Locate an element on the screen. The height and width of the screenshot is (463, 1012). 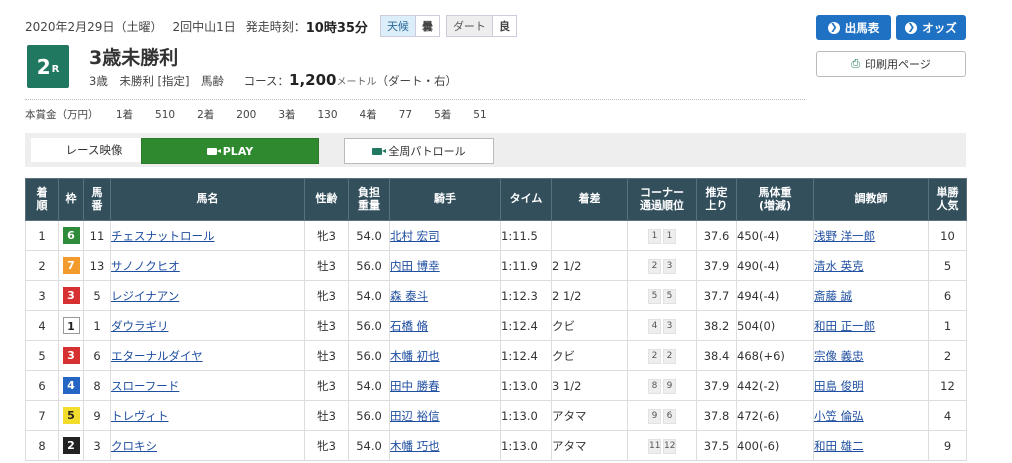
body-weight: 490 is located at coordinates (748, 265).